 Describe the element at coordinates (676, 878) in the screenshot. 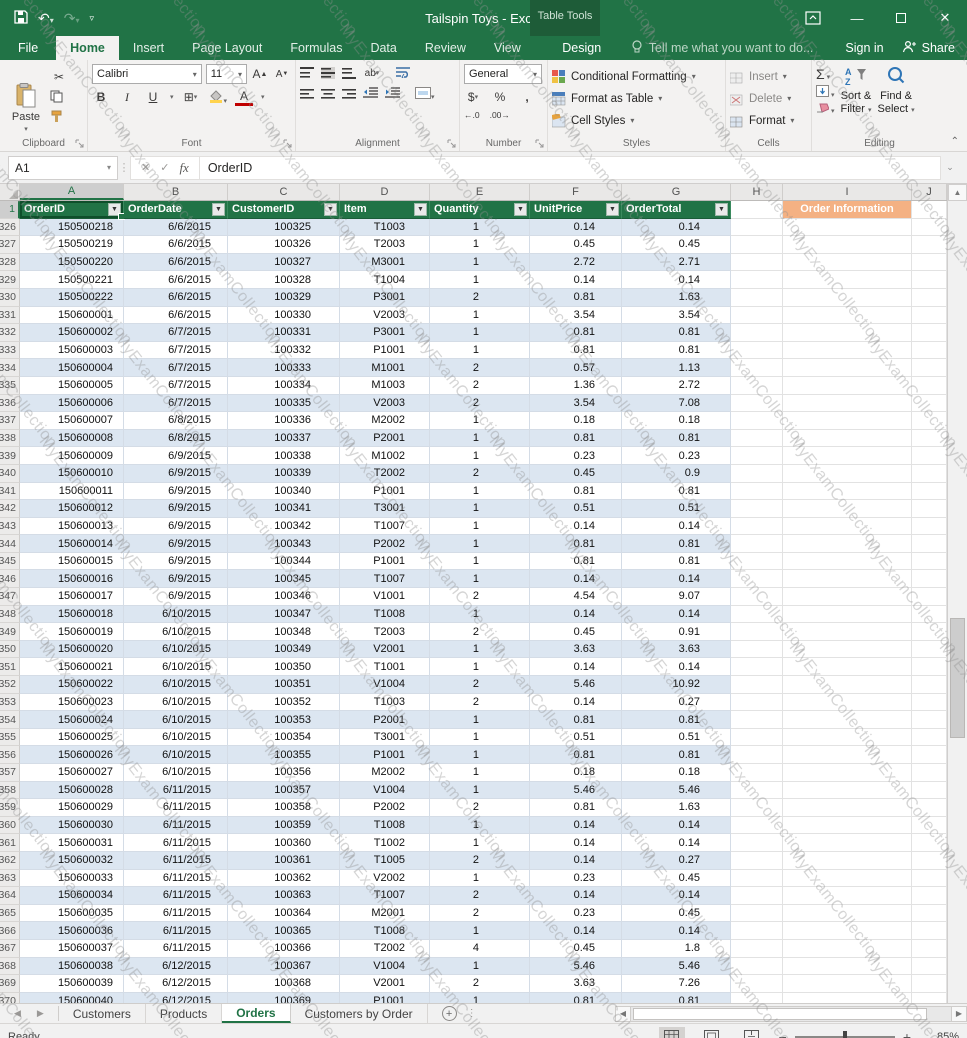

I see `data-cell: 0.45` at that location.